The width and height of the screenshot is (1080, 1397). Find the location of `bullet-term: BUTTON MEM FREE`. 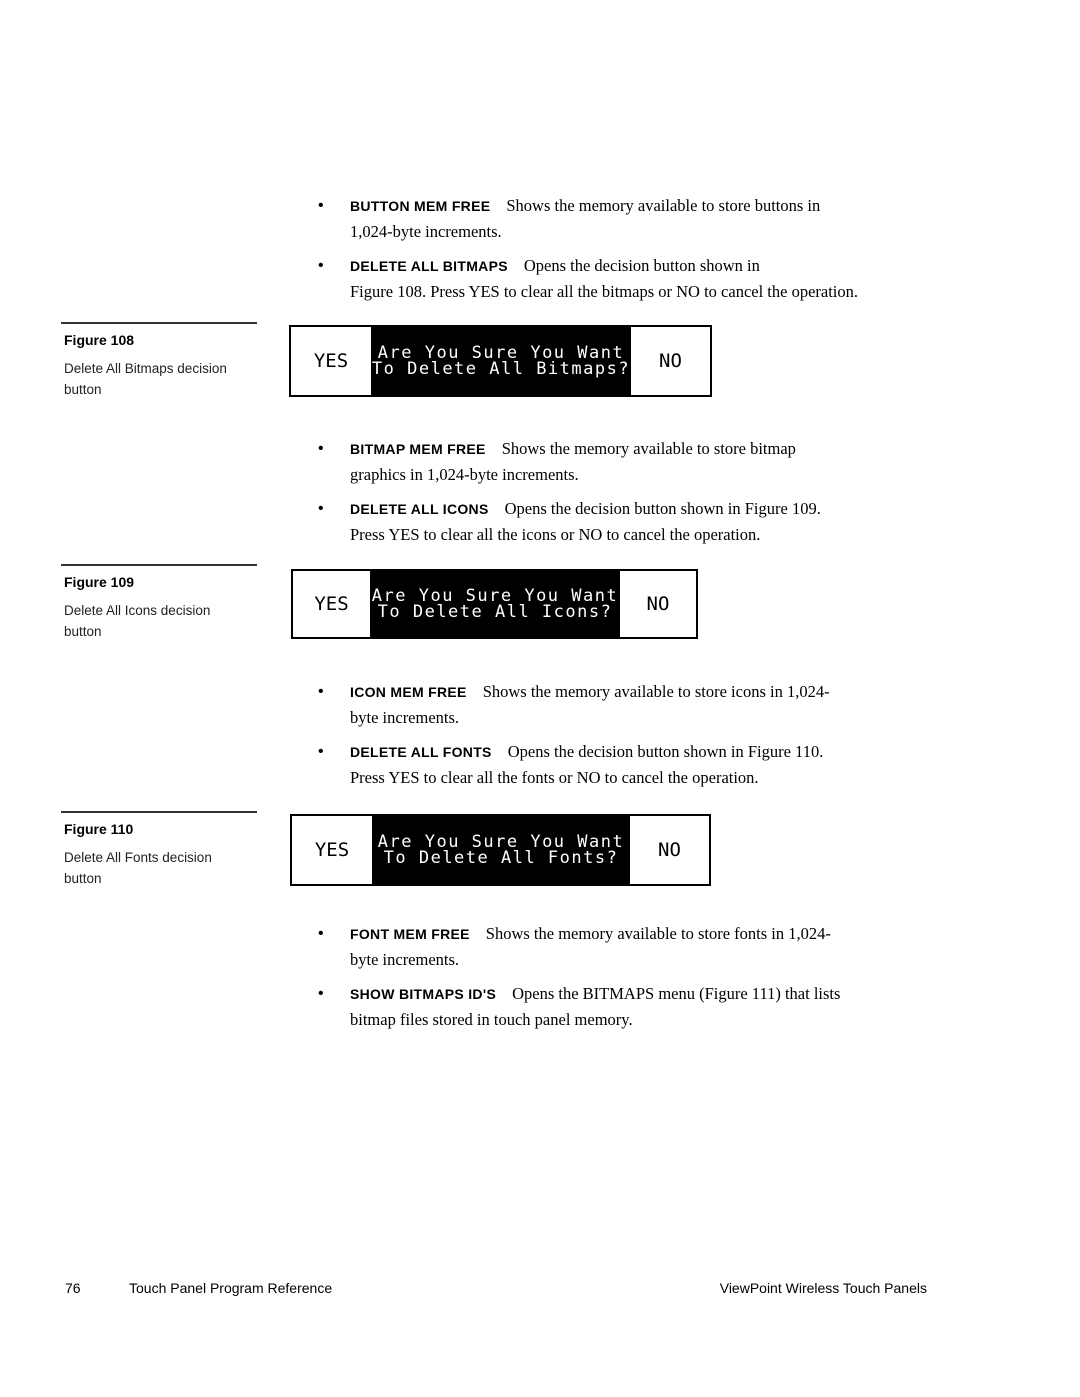

bullet-term: BUTTON MEM FREE is located at coordinates (420, 206).